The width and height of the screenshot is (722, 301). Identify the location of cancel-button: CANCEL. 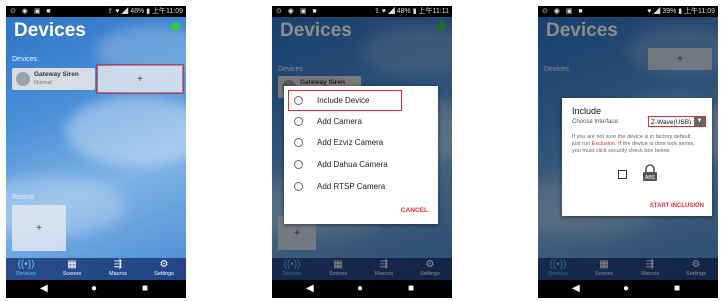
(414, 210).